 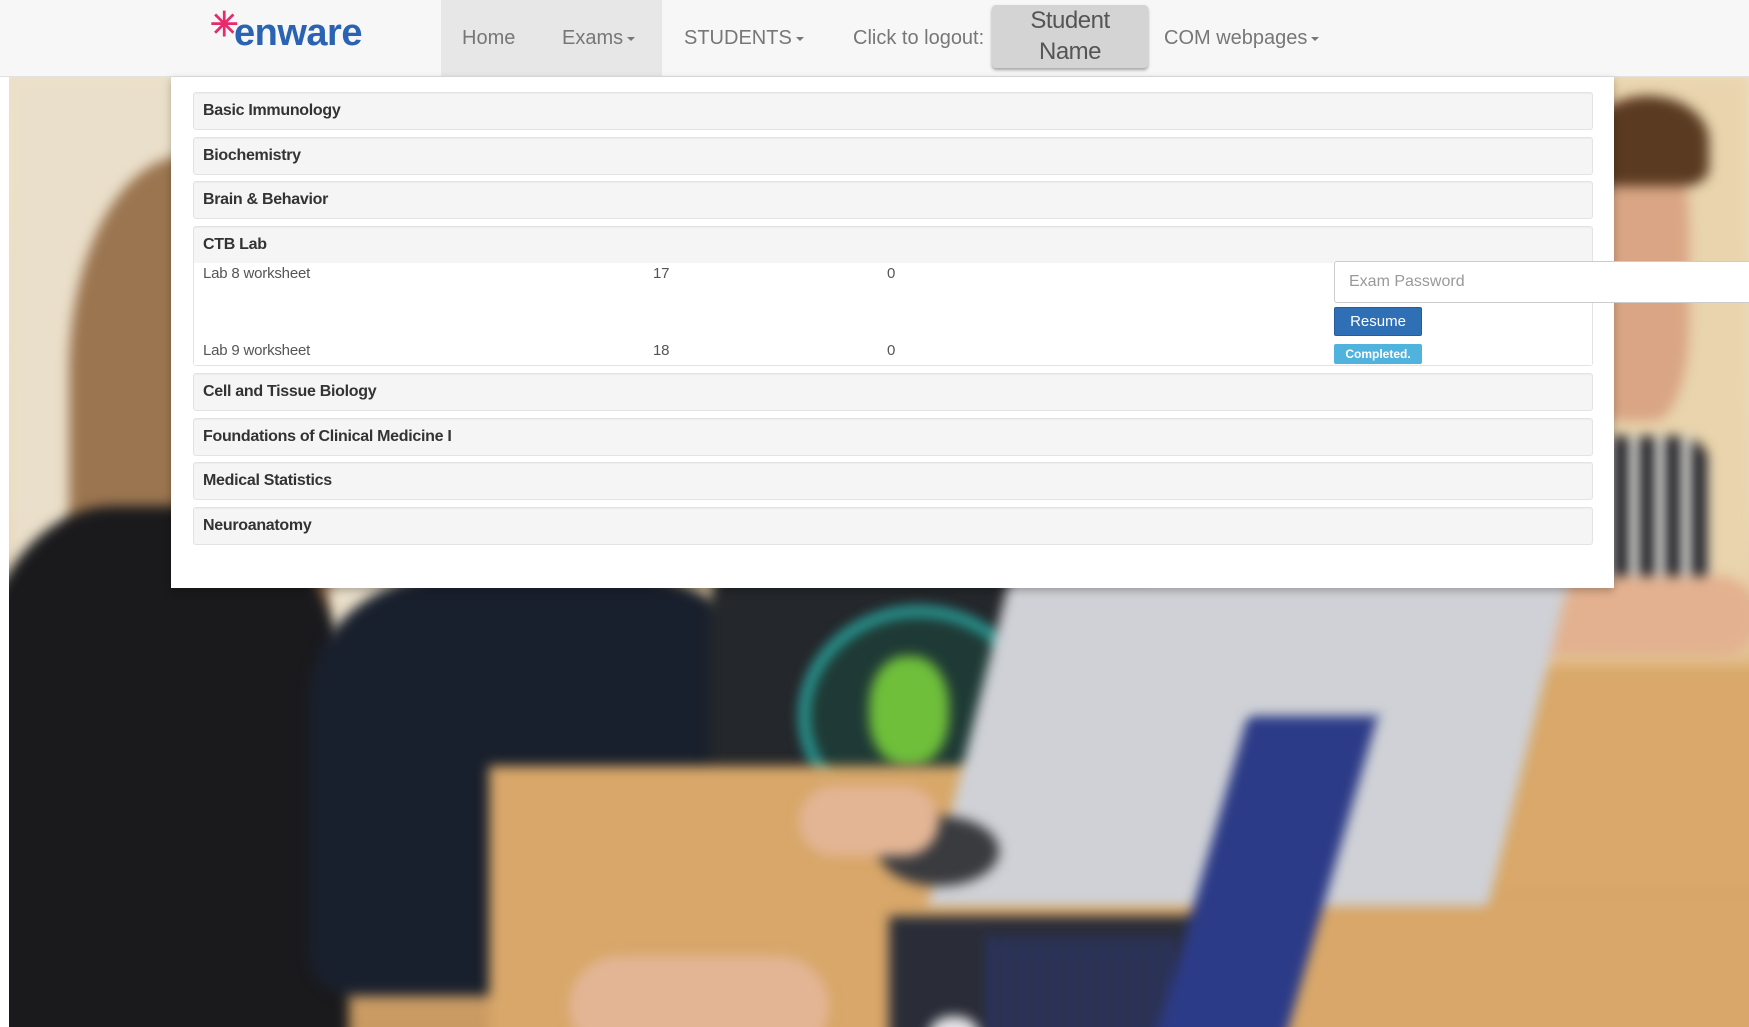 What do you see at coordinates (919, 38) in the screenshot?
I see `nav-logout-label: Click to logout:` at bounding box center [919, 38].